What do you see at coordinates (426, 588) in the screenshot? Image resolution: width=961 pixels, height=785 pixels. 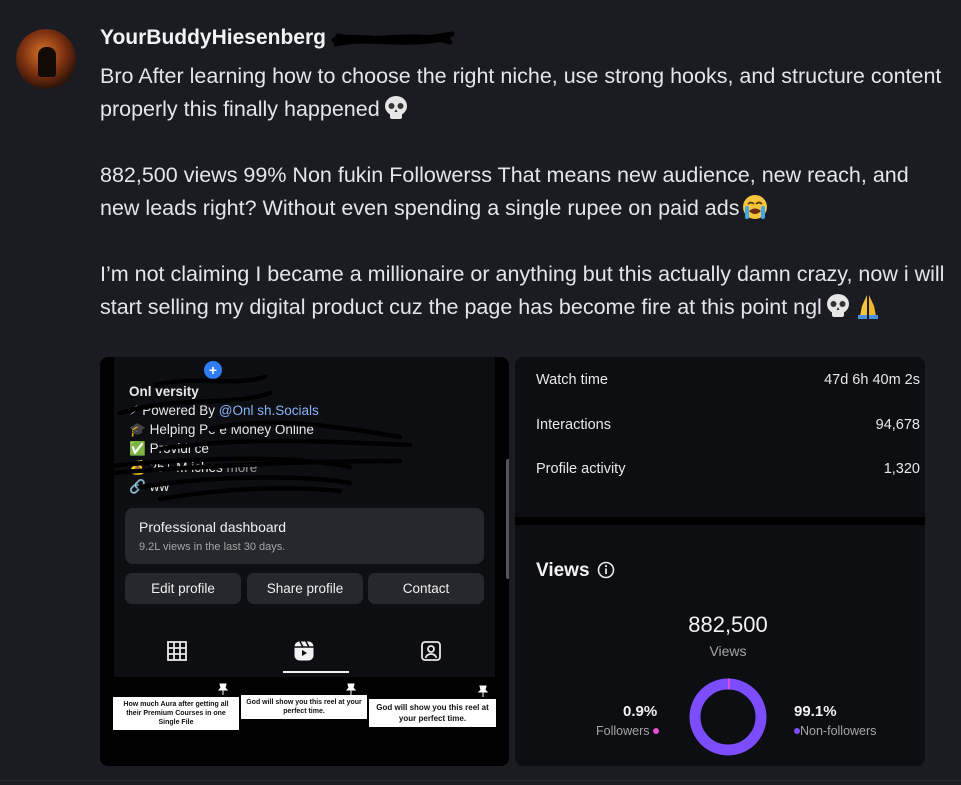 I see `contact-button: Contact` at bounding box center [426, 588].